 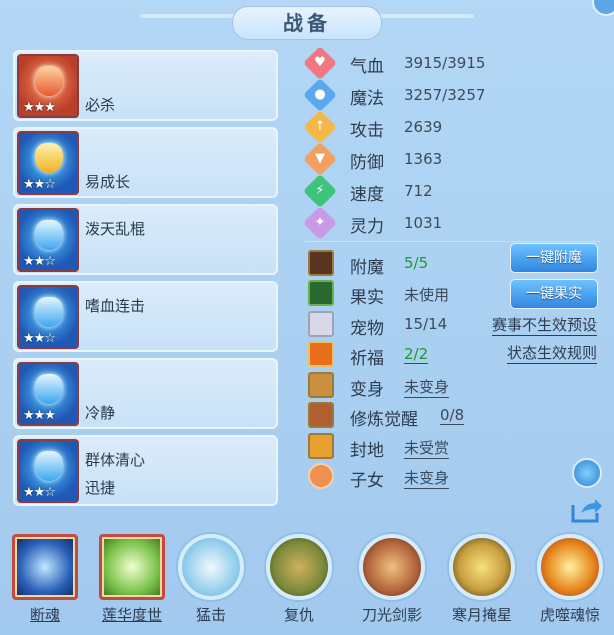 What do you see at coordinates (298, 615) in the screenshot?
I see `active-skill-label: 复仇` at bounding box center [298, 615].